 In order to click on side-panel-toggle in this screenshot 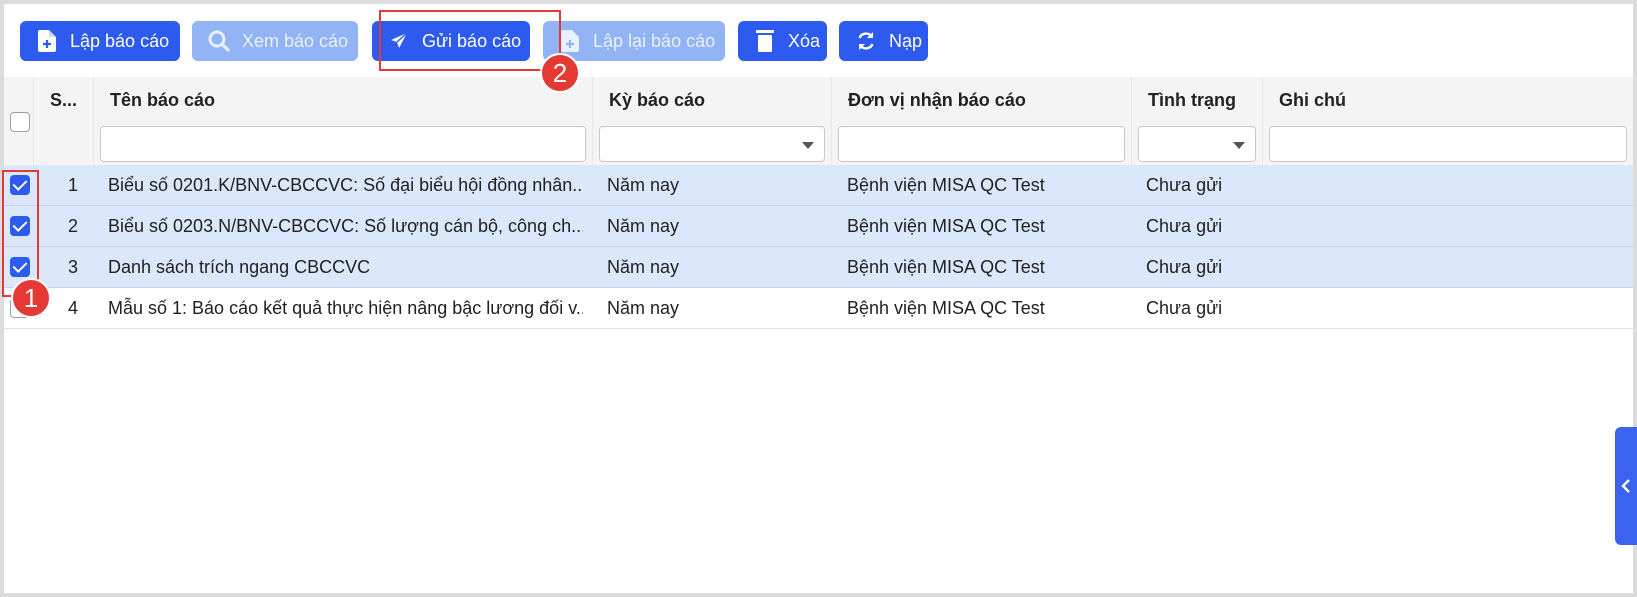, I will do `click(1626, 486)`.